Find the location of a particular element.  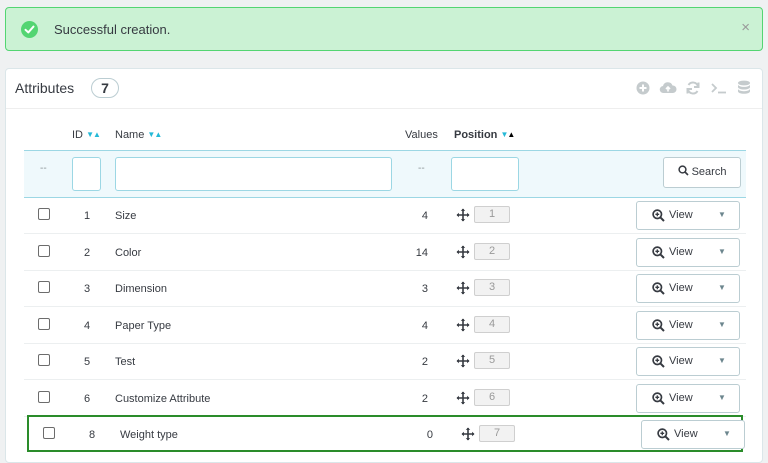

name-filter-input is located at coordinates (253, 174).